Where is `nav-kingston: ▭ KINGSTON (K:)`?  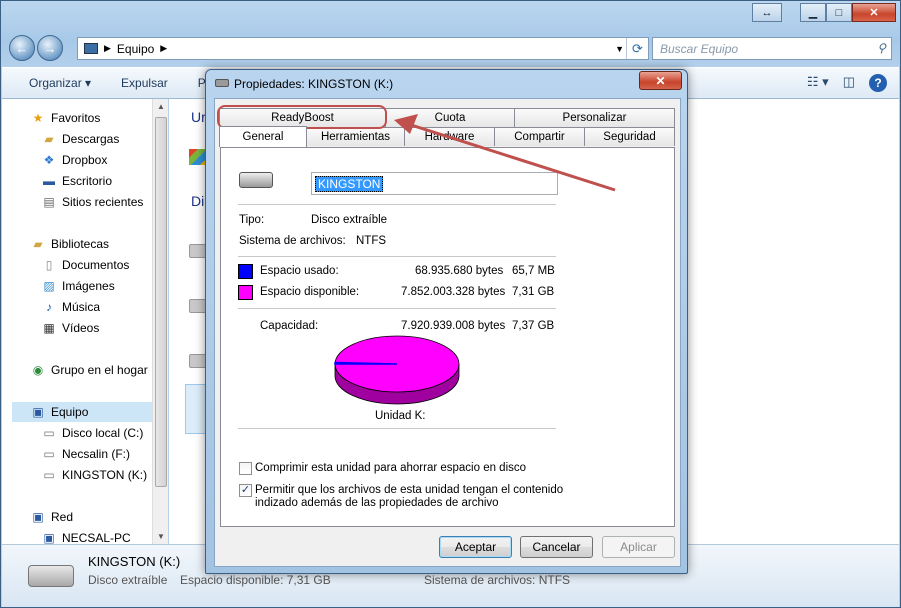
nav-kingston: ▭ KINGSTON (K:) is located at coordinates (94, 475).